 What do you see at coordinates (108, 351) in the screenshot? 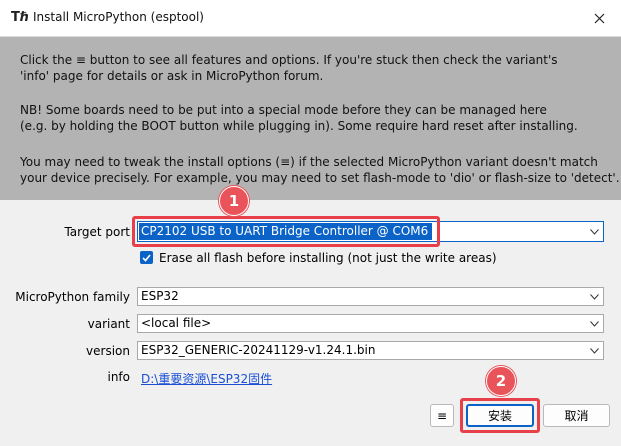
I see `version-label: version` at bounding box center [108, 351].